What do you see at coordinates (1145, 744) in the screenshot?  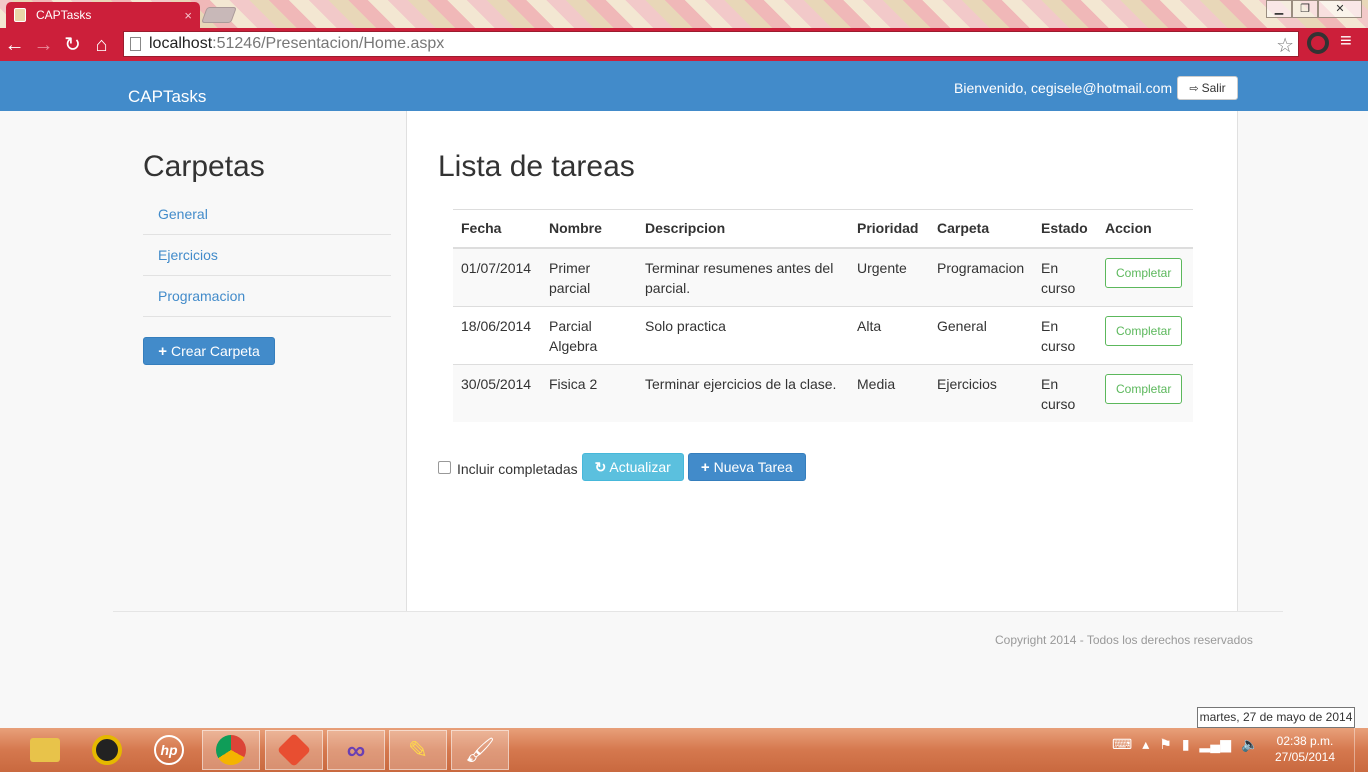 I see `show-hidden-icons-icon: ▴` at bounding box center [1145, 744].